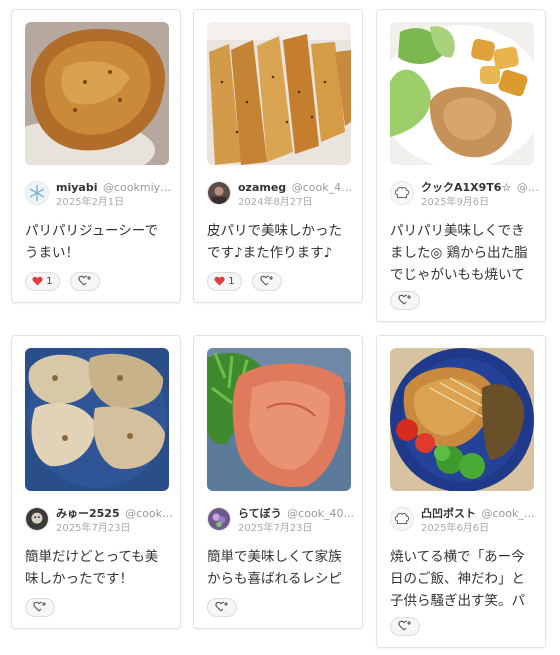 The image size is (560, 655). What do you see at coordinates (262, 187) in the screenshot?
I see `author-name: ozameg` at bounding box center [262, 187].